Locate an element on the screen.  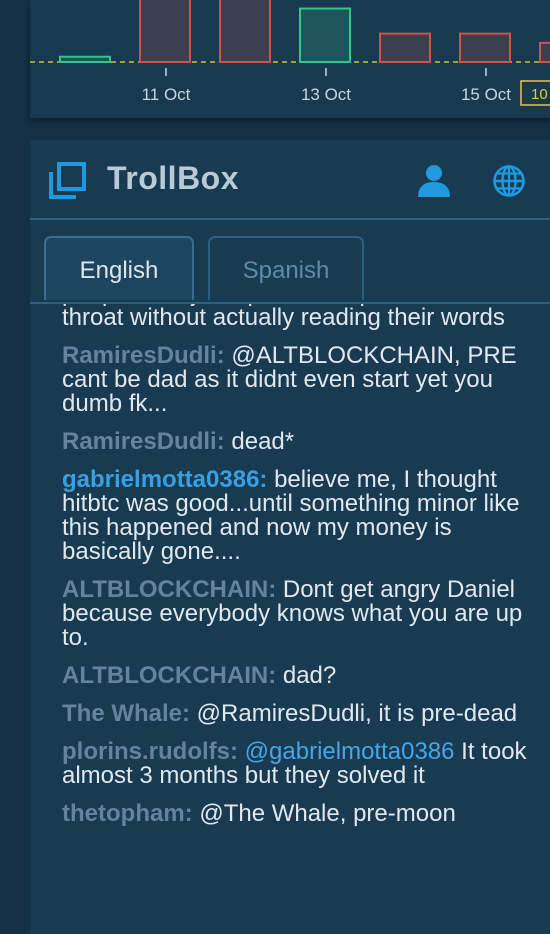
message-username: thetopham: is located at coordinates (127, 813).